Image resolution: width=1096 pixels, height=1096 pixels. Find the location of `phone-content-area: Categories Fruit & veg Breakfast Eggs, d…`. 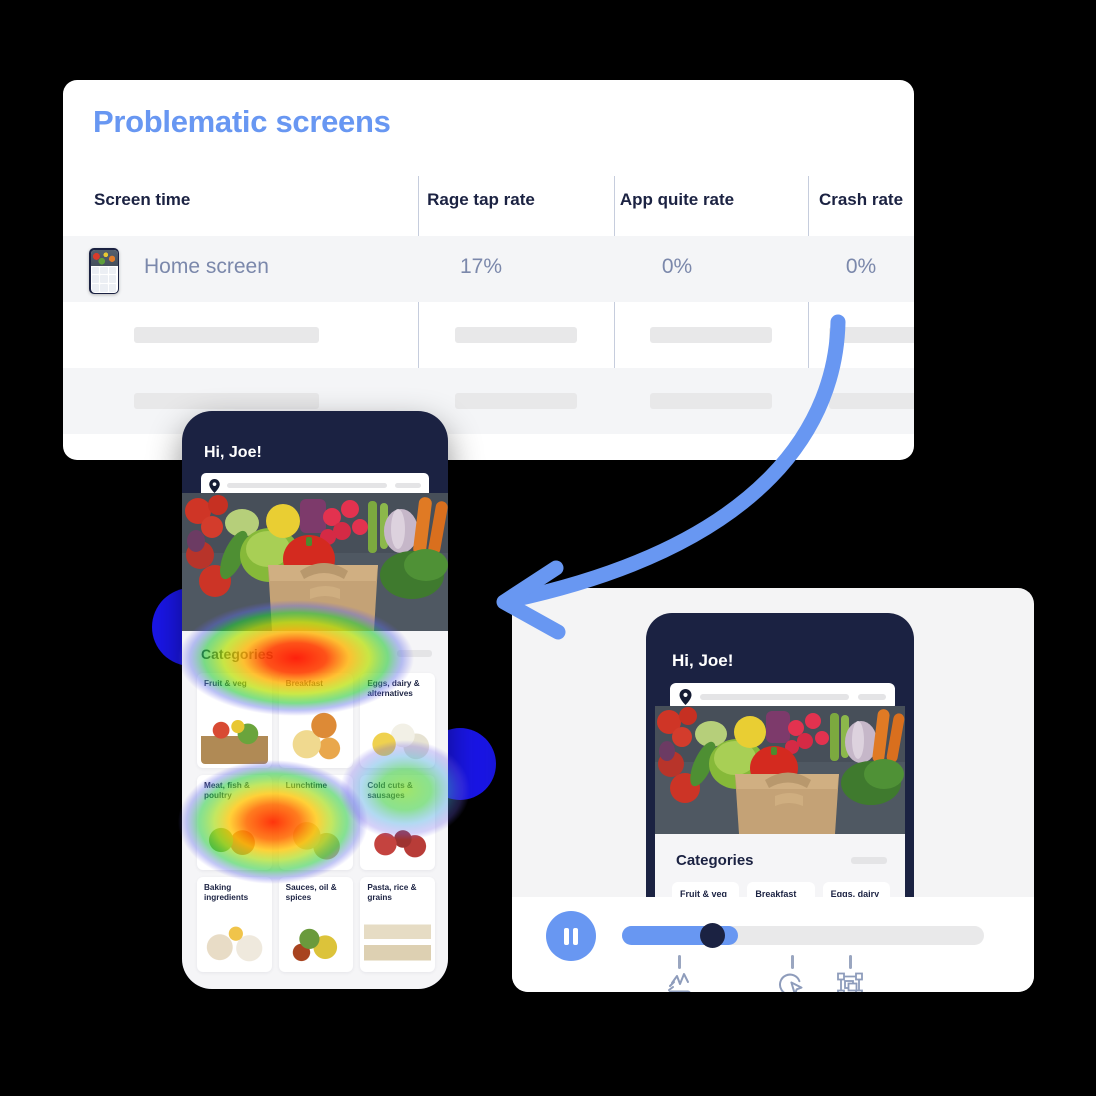

phone-content-area: Categories Fruit & veg Breakfast Eggs, d… is located at coordinates (315, 810).